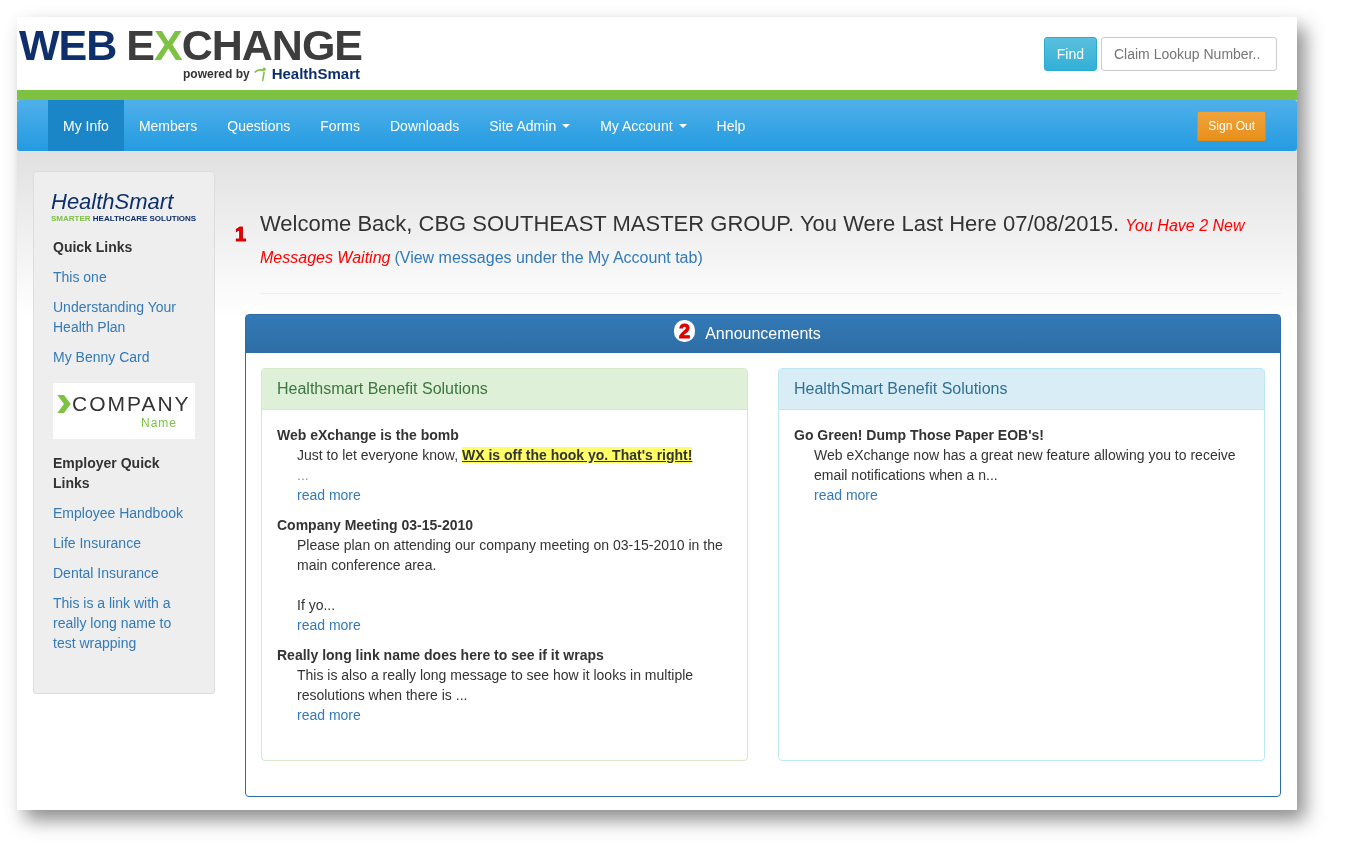 The height and width of the screenshot is (858, 1345). What do you see at coordinates (124, 317) in the screenshot?
I see `quick-link: Understanding Your Health Plan` at bounding box center [124, 317].